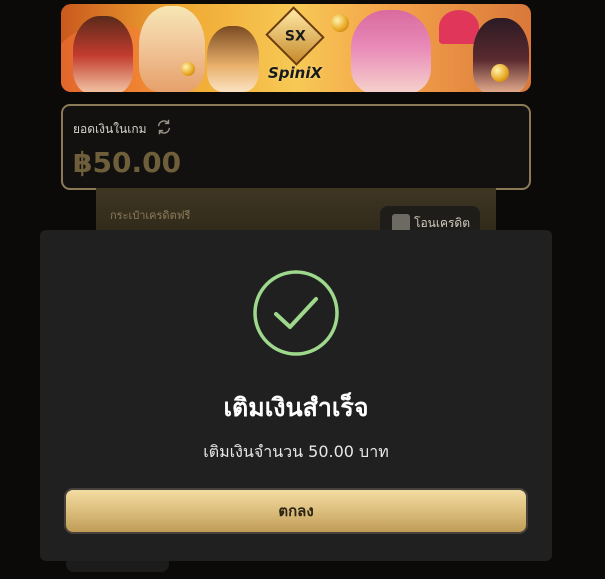 This screenshot has width=605, height=579. I want to click on balance-card: ยอดเงินในเกม ฿50.00, so click(296, 147).